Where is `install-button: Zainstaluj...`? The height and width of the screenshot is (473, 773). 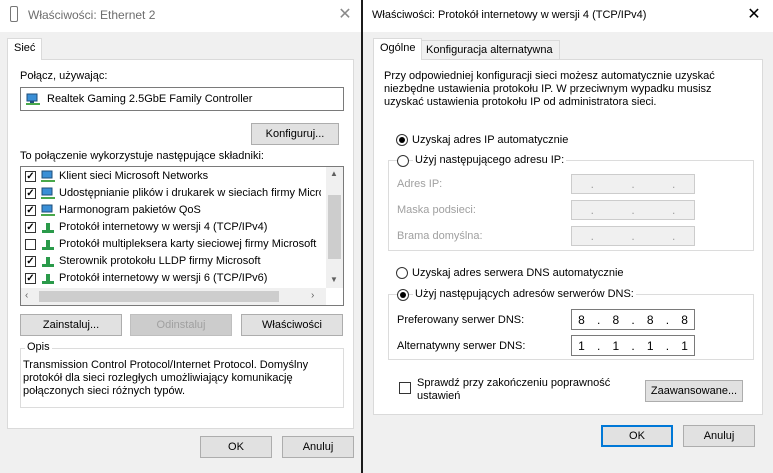
install-button: Zainstaluj... is located at coordinates (71, 325).